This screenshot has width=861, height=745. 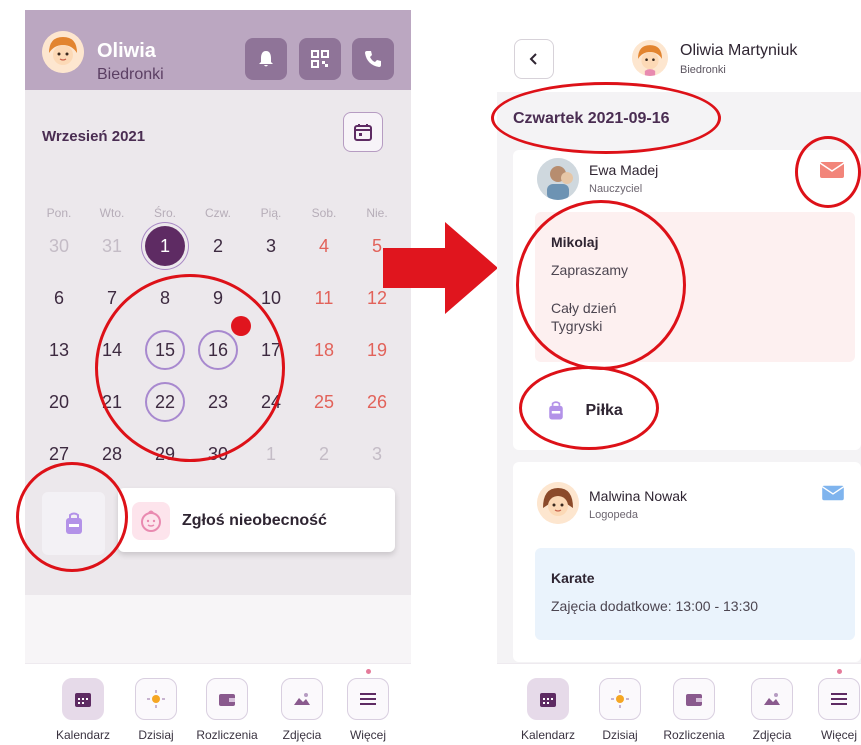 I want to click on weekday-label: Wto., so click(x=112, y=213).